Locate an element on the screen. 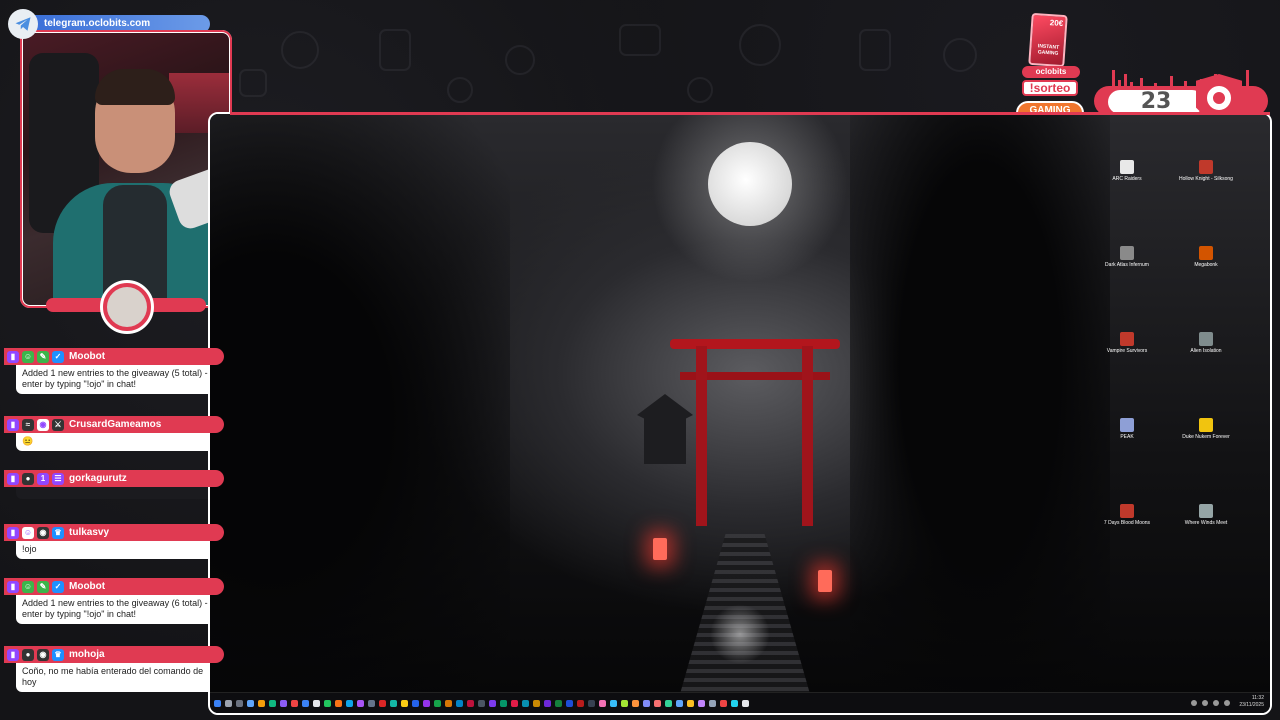 The image size is (1280, 720). desktop-icon: Megabonk is located at coordinates (1206, 257).